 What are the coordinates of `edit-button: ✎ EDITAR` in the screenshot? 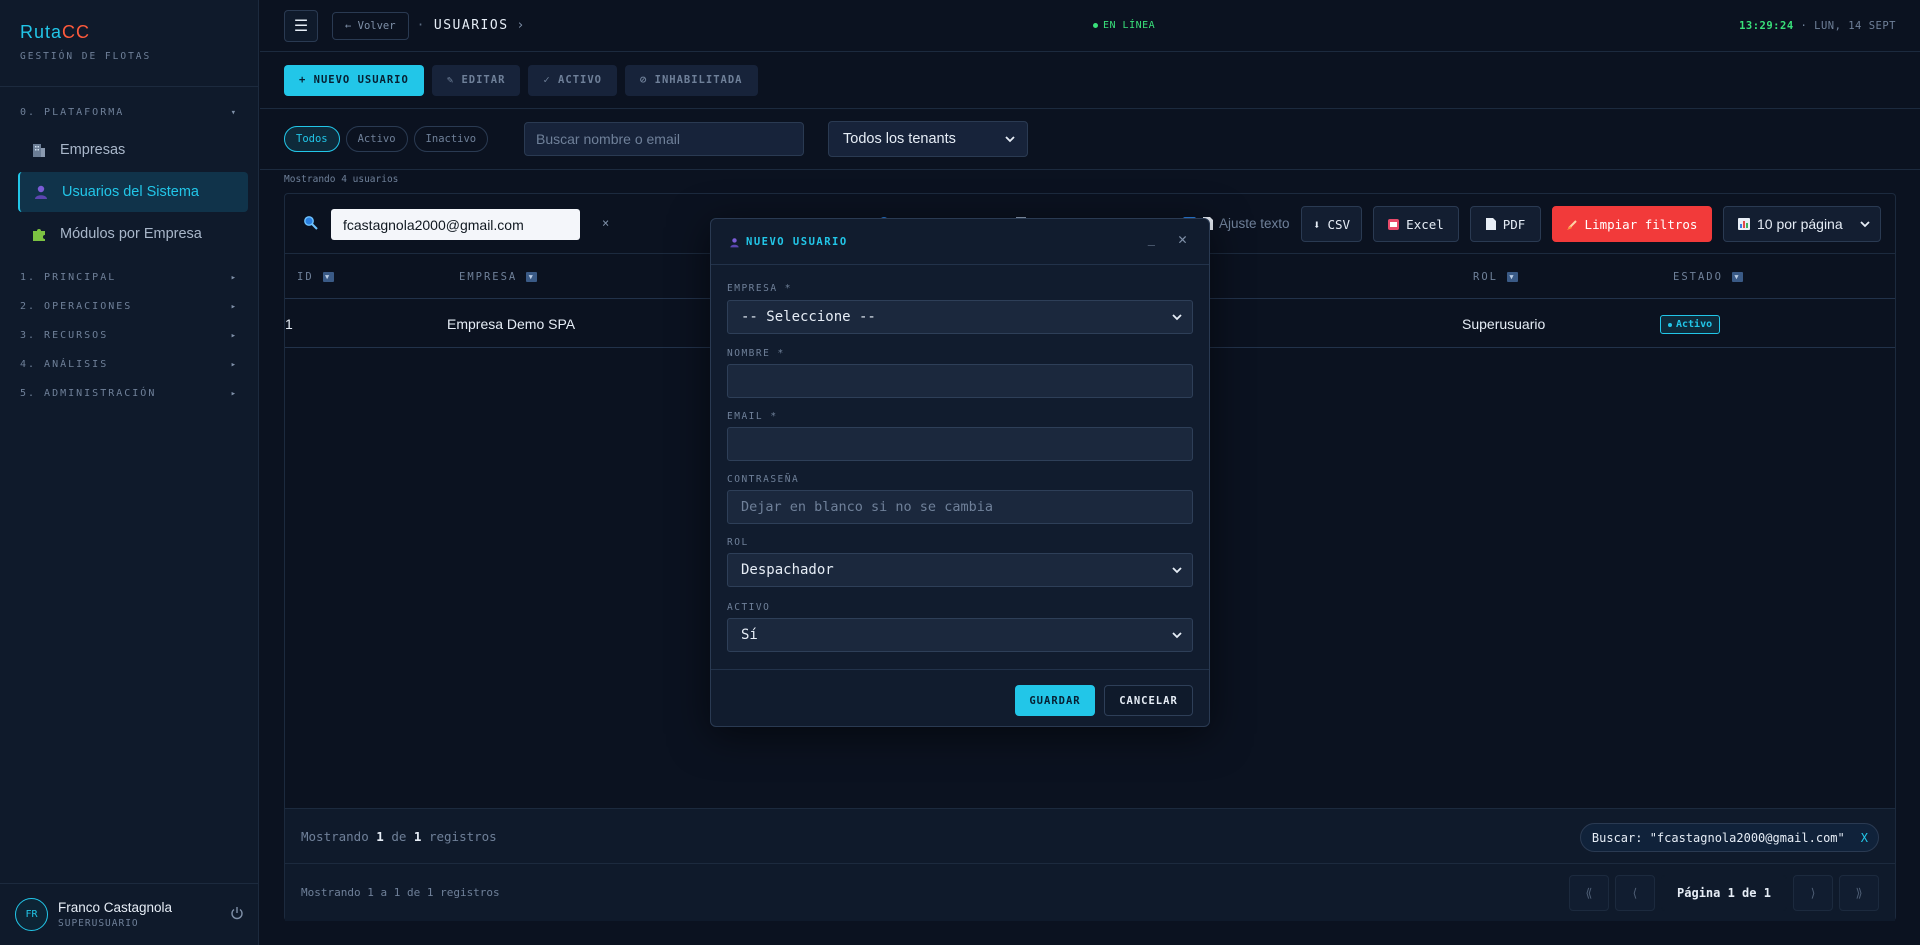 It's located at (476, 80).